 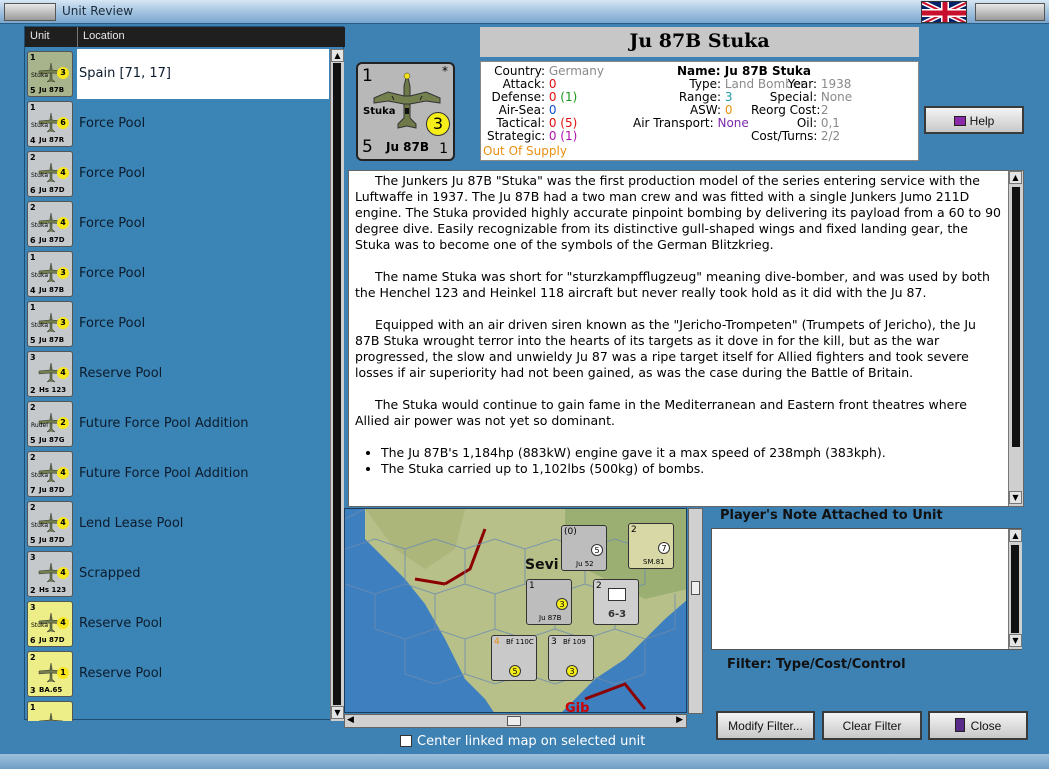 I want to click on year-value: 1938, so click(x=836, y=84).